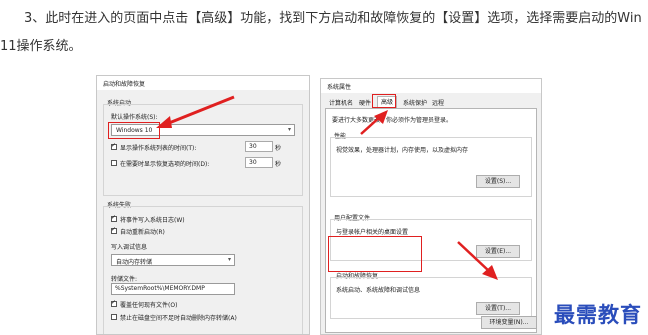 The image size is (648, 335). I want to click on user-profiles-desc: 与登录帐户相关的桌面设置, so click(372, 232).